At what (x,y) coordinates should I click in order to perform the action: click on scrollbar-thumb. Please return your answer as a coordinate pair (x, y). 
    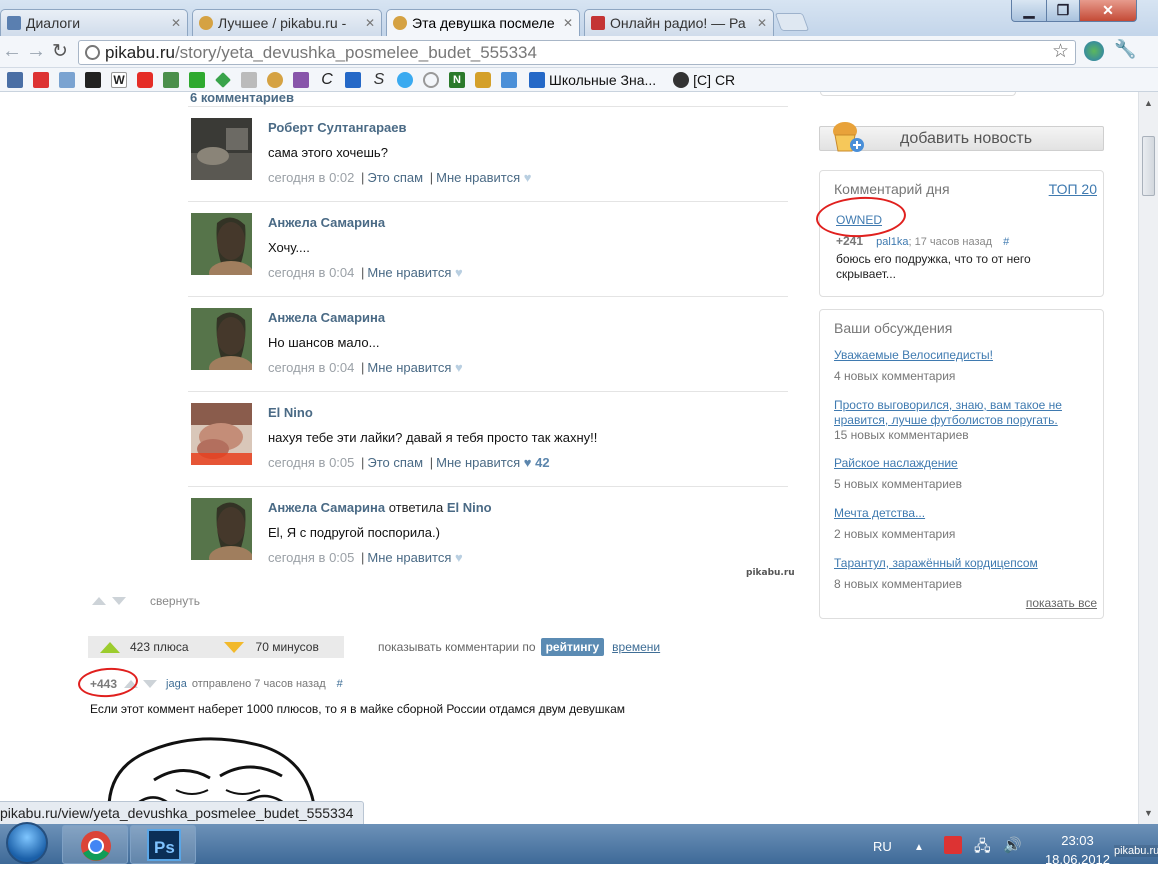
    Looking at the image, I should click on (1148, 166).